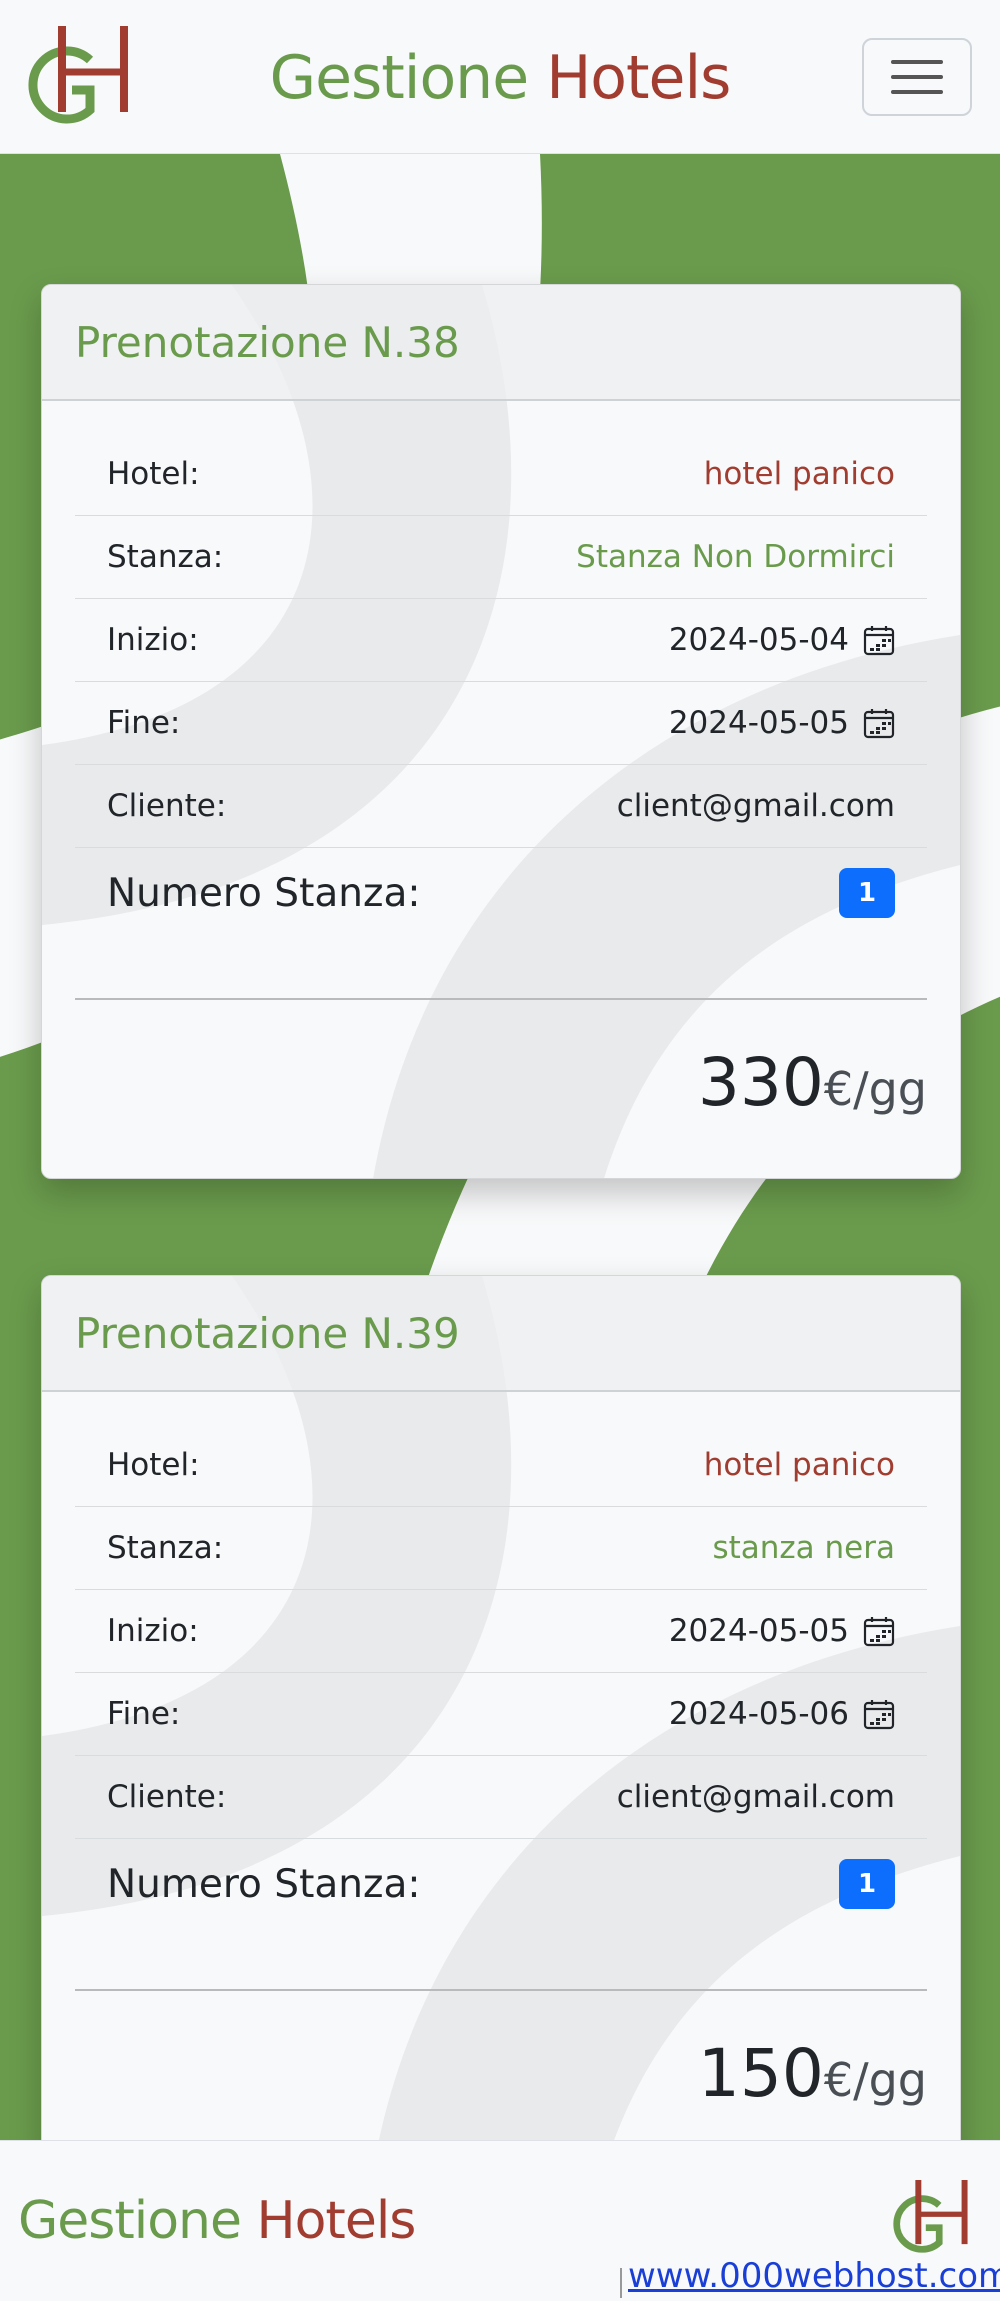 The width and height of the screenshot is (1000, 2301). Describe the element at coordinates (758, 1631) in the screenshot. I see `start-date-value: 2024-05-05` at that location.